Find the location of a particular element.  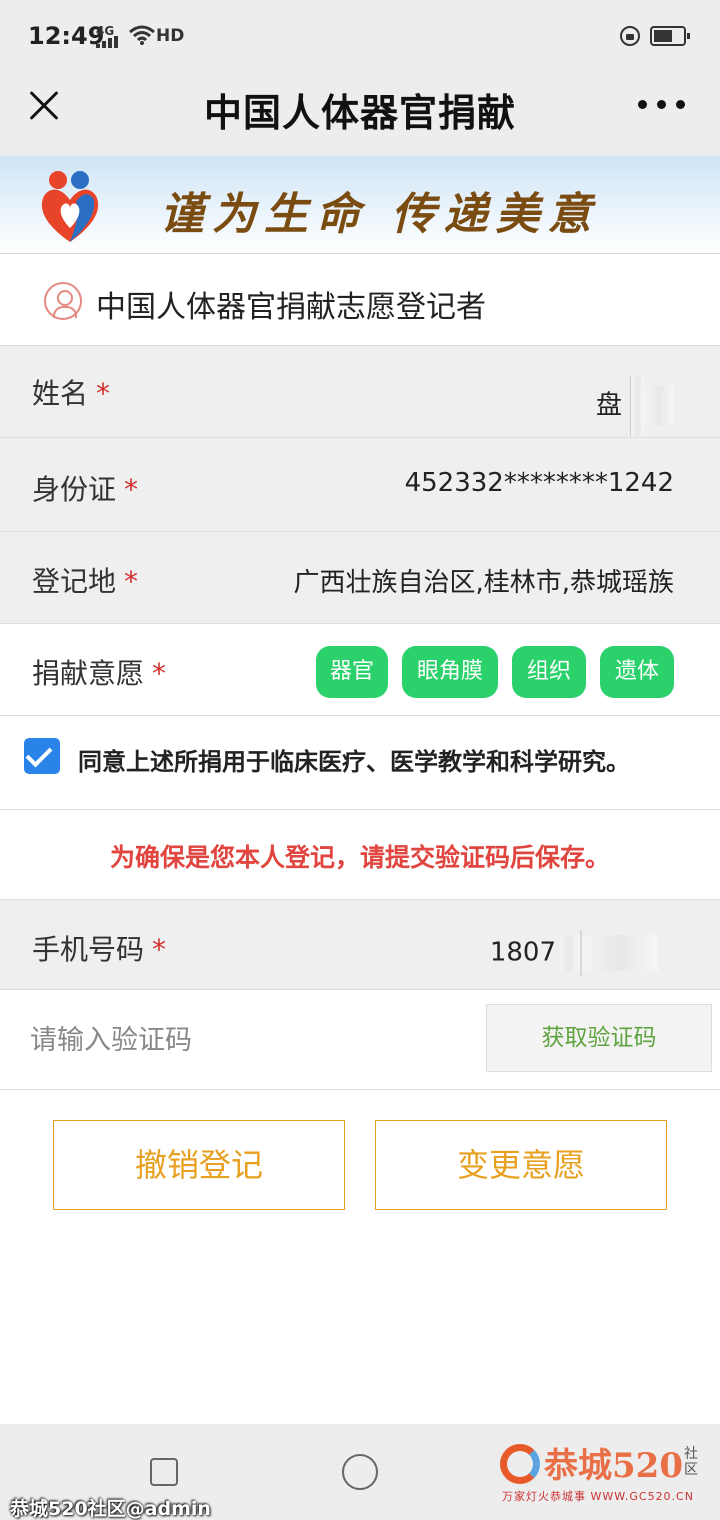

donation-wish-label: 捐献意愿 * is located at coordinates (99, 673).